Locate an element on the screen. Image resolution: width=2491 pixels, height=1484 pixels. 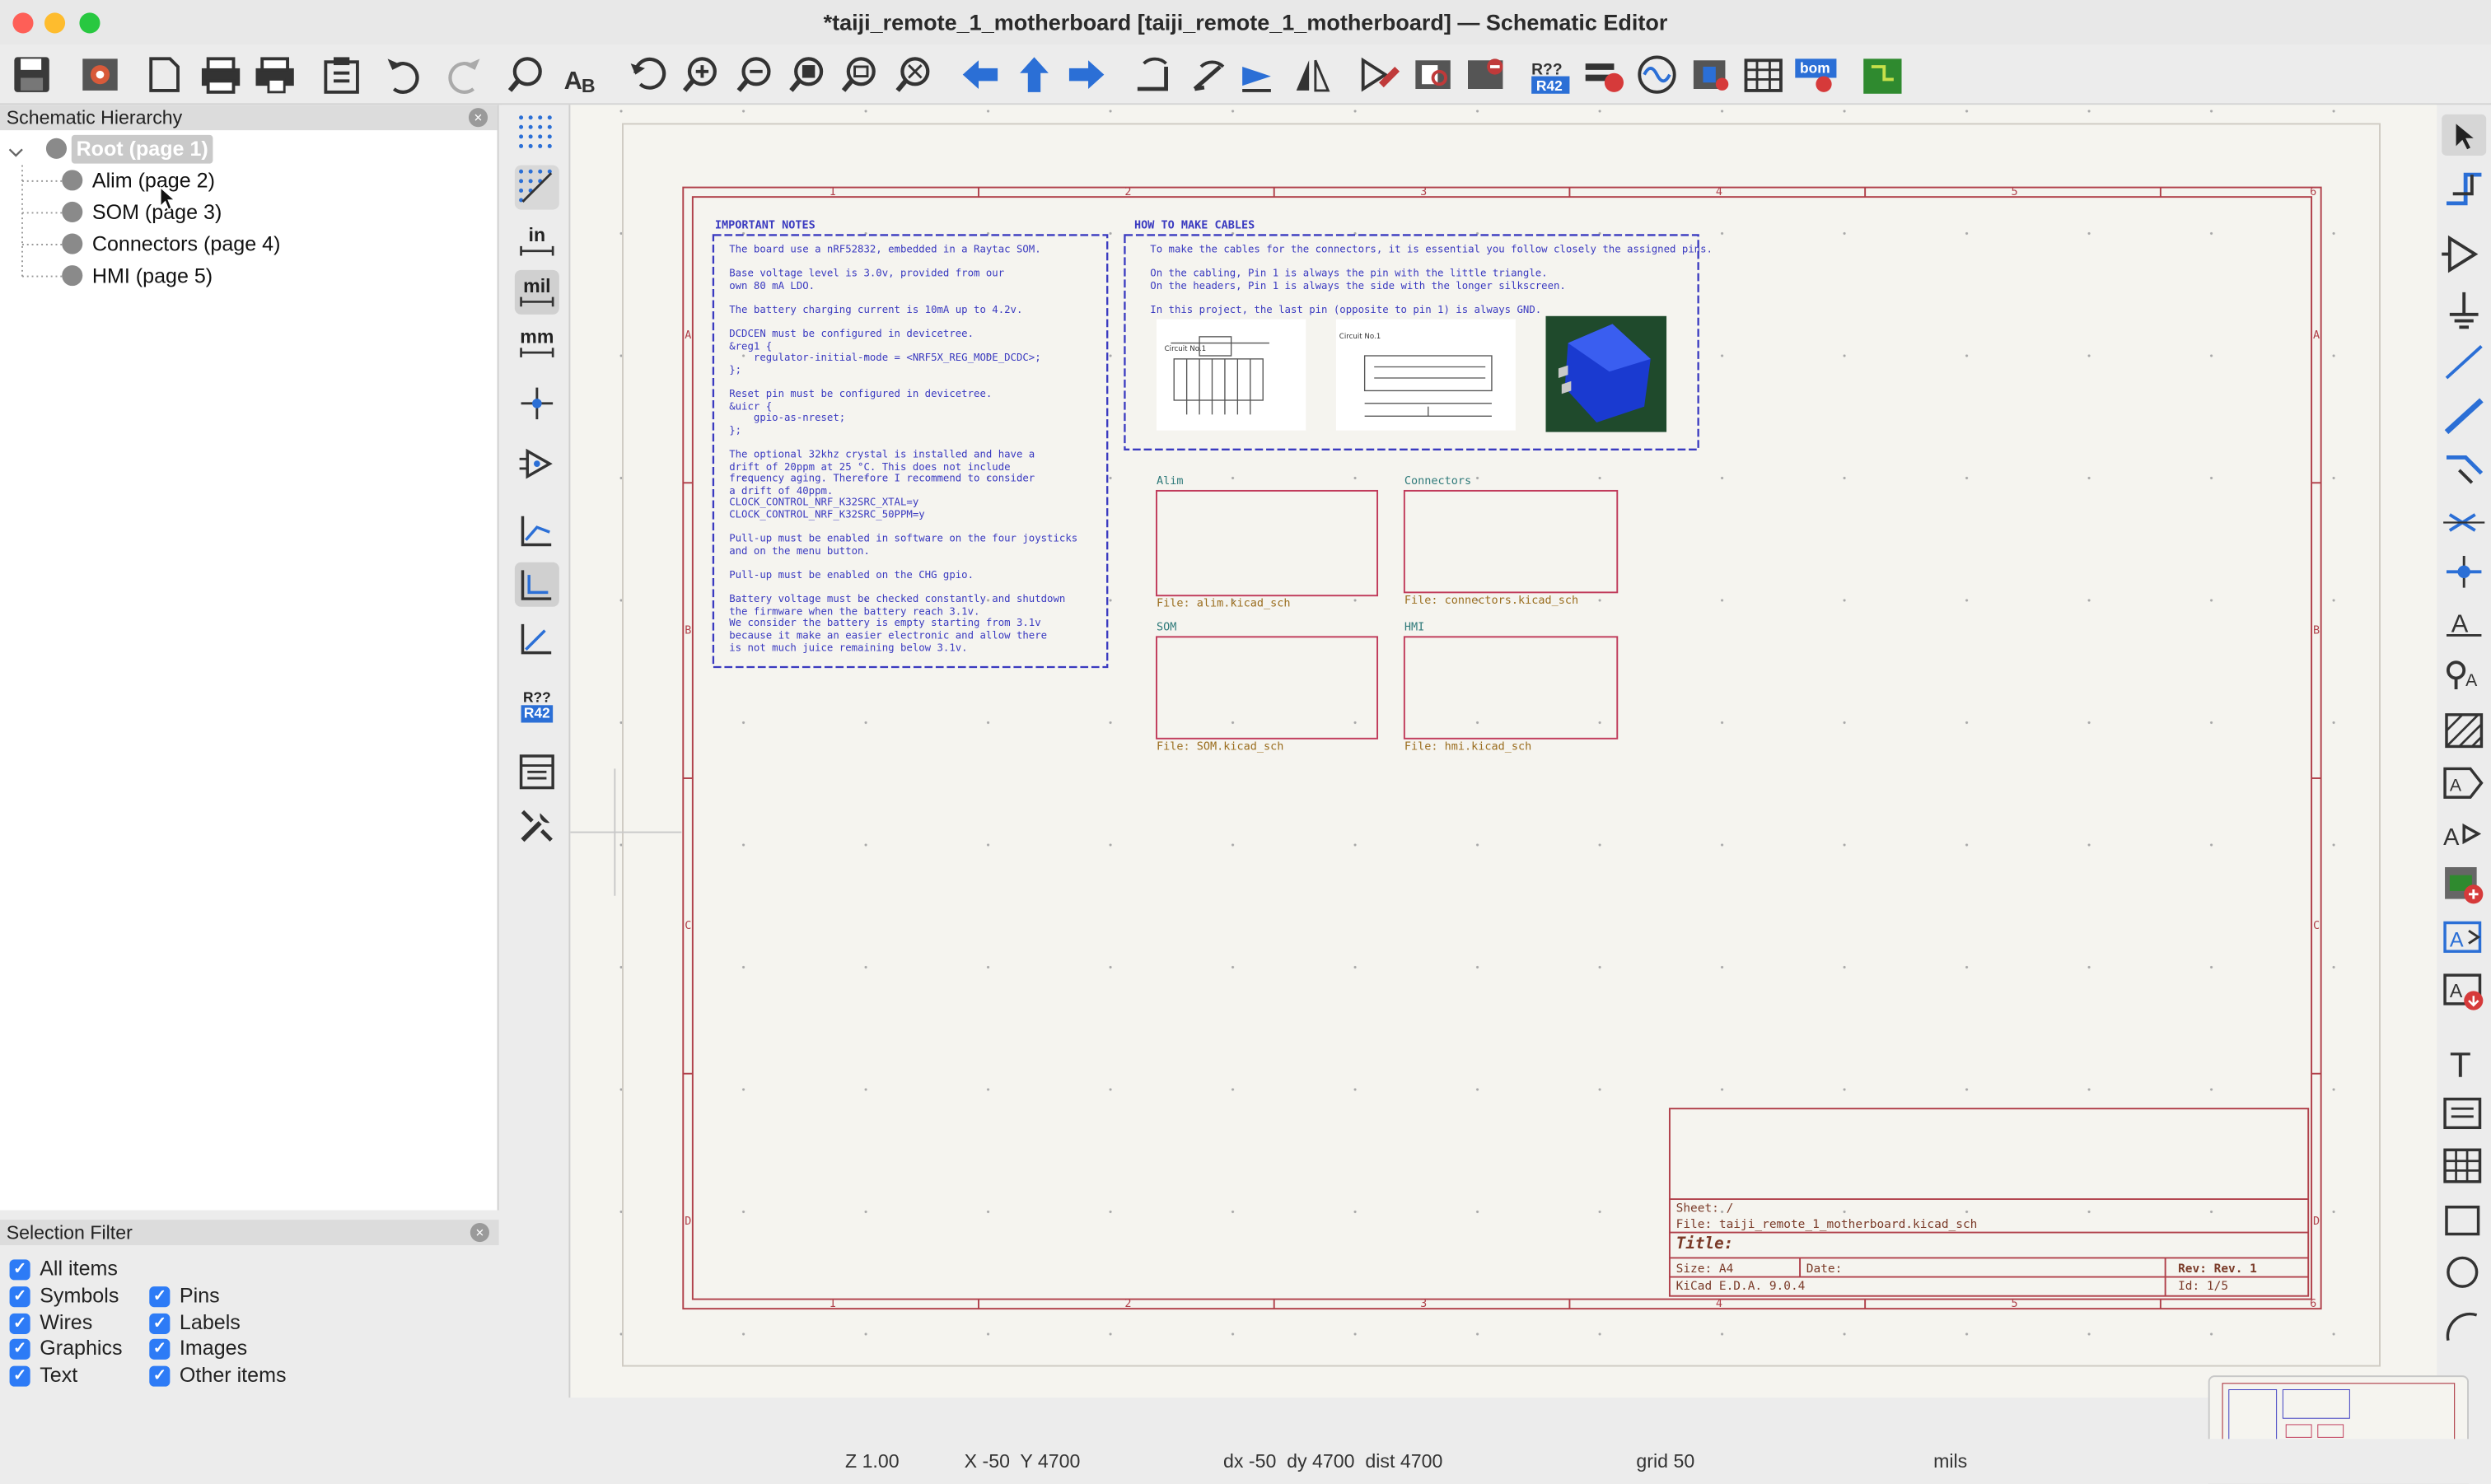
add-text-icon: T is located at coordinates (2460, 1065).